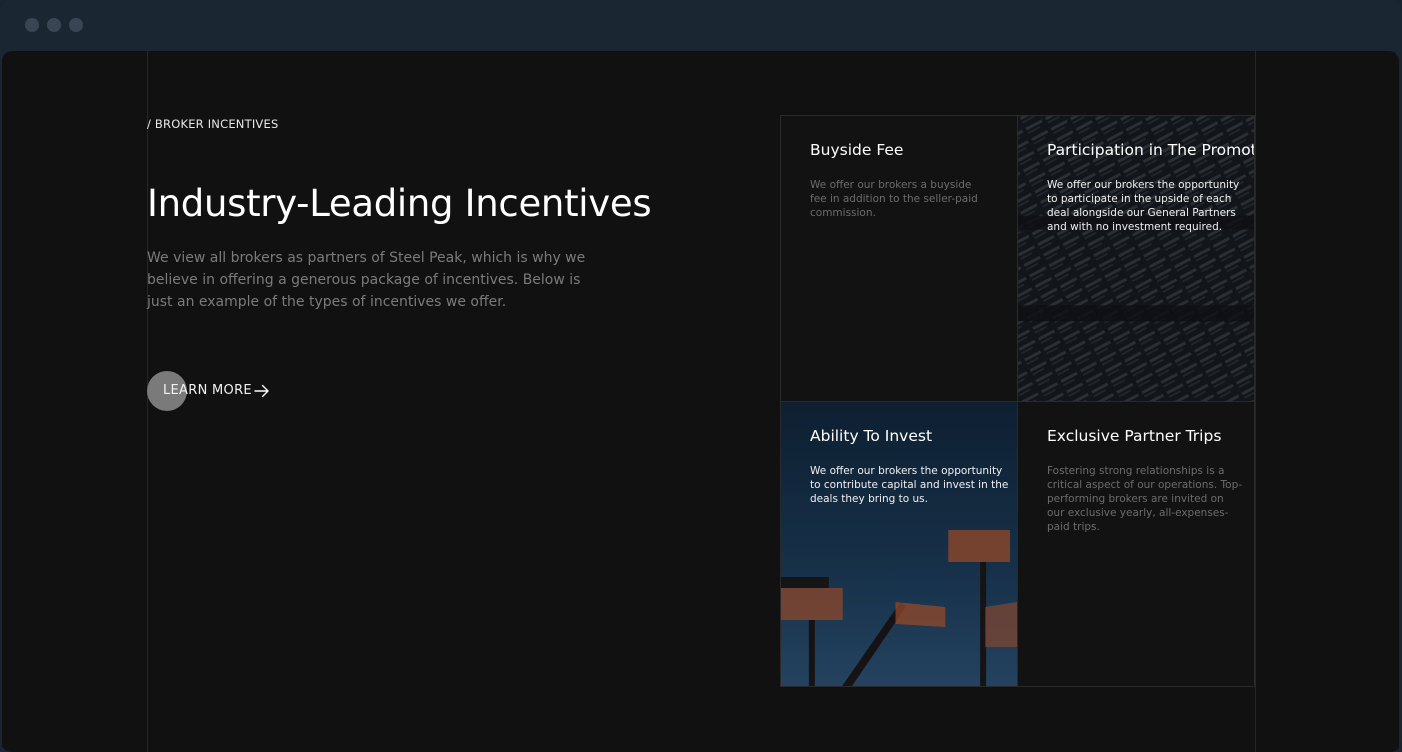  Describe the element at coordinates (207, 390) in the screenshot. I see `learn-more-label: LEARN MORE` at that location.